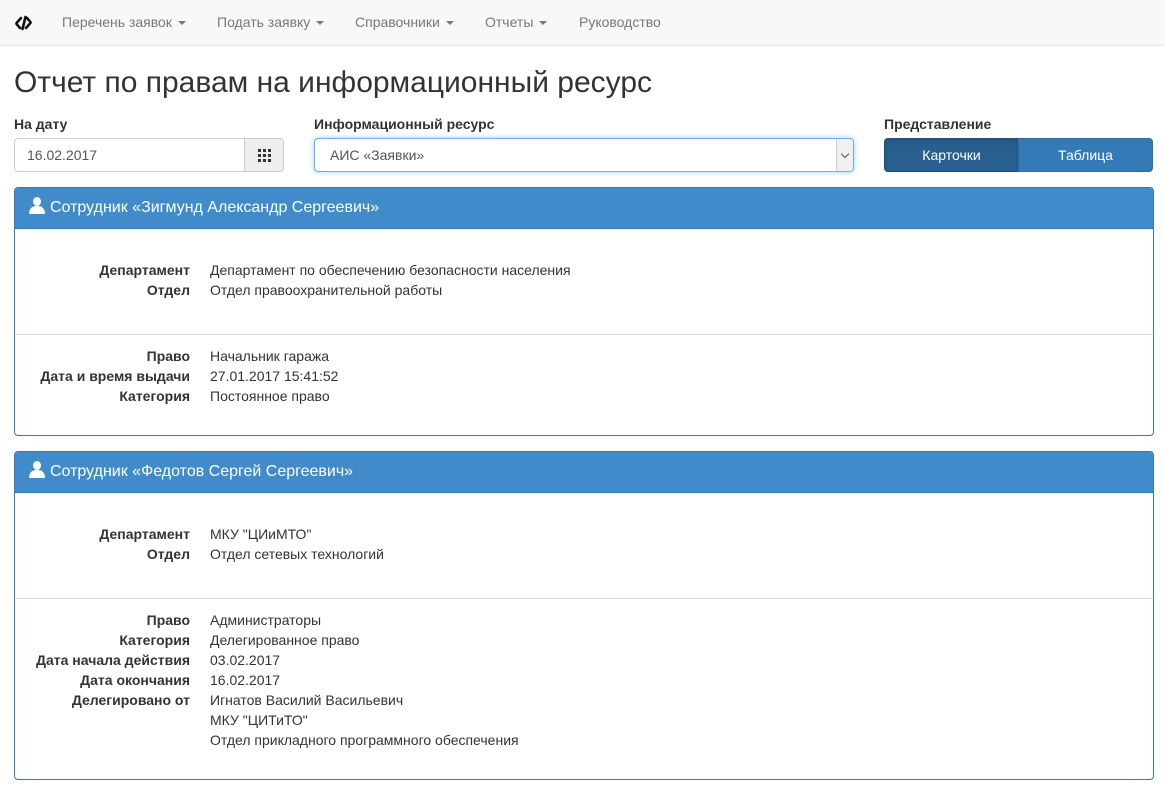 Image resolution: width=1165 pixels, height=793 pixels. I want to click on info-row: Категория Постоянное право, so click(584, 396).